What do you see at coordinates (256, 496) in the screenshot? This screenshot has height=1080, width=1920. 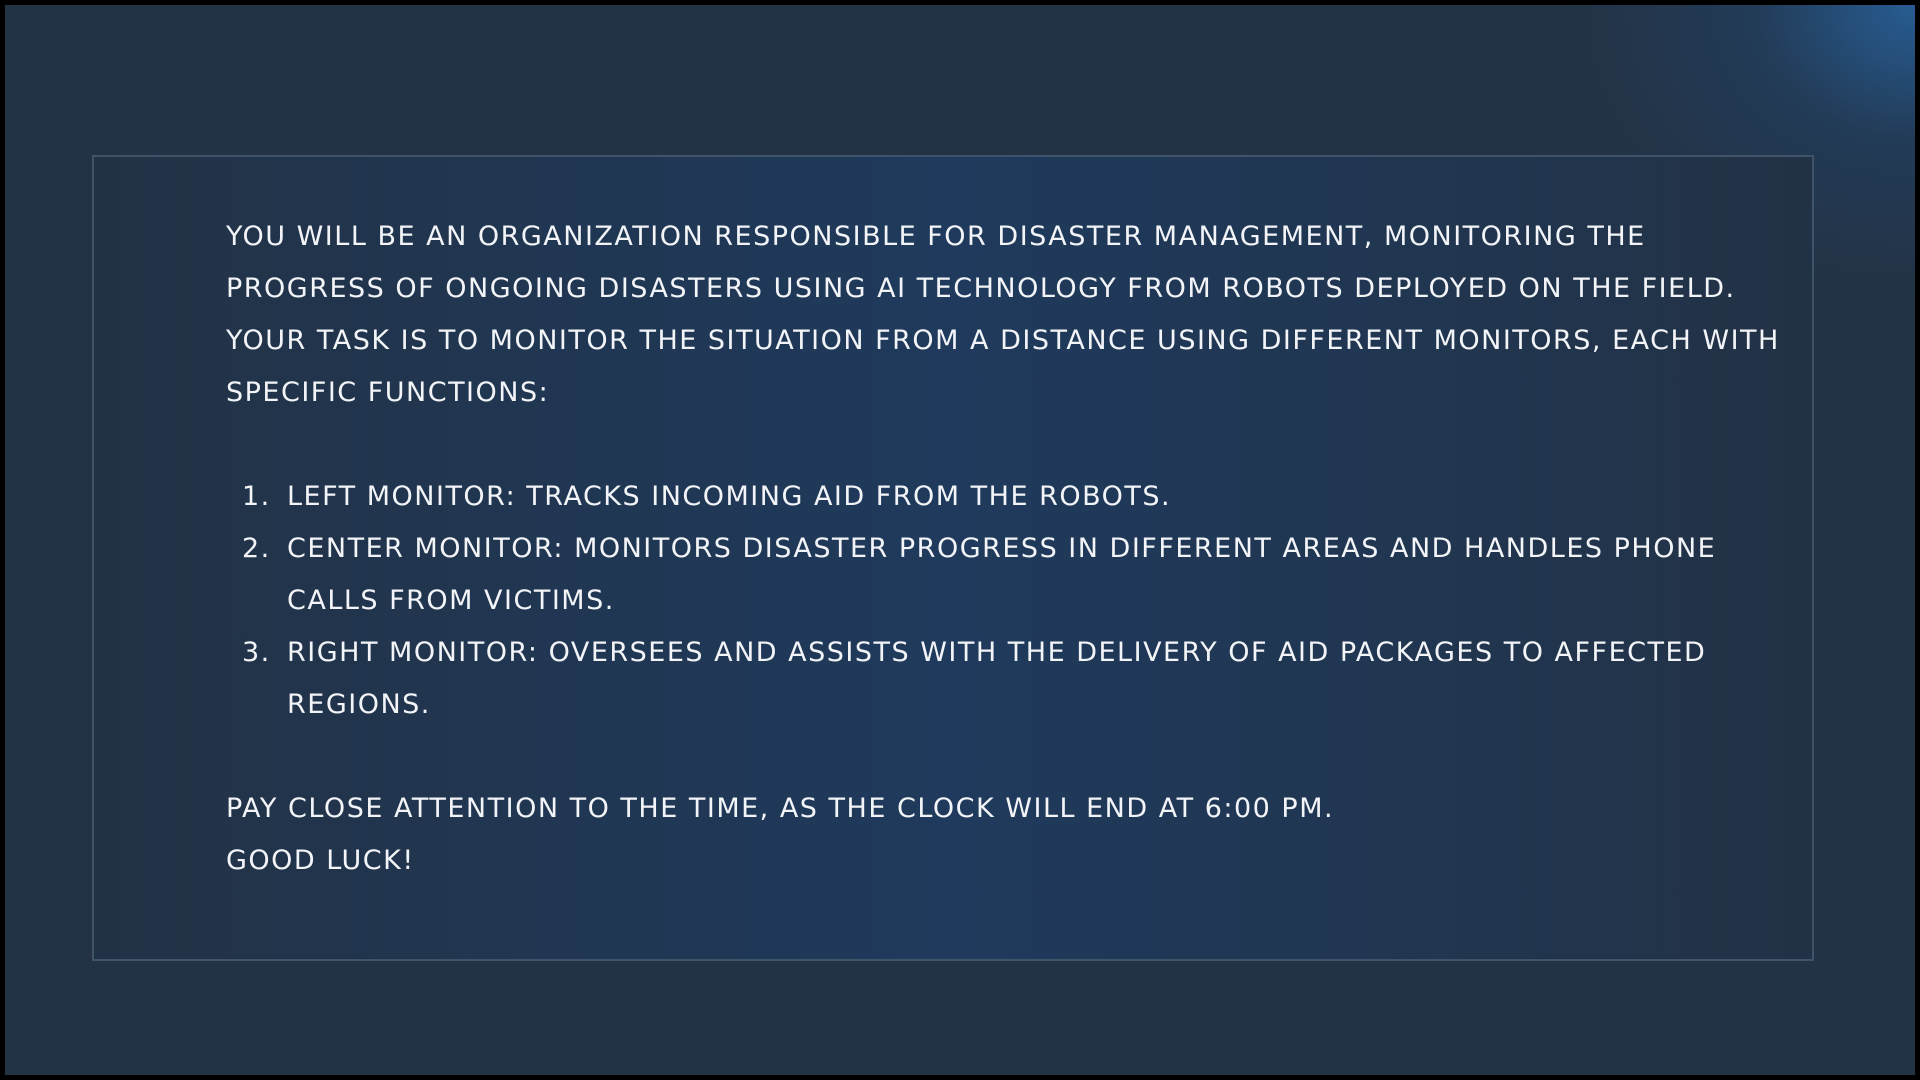 I see `list-item-number: 1.` at bounding box center [256, 496].